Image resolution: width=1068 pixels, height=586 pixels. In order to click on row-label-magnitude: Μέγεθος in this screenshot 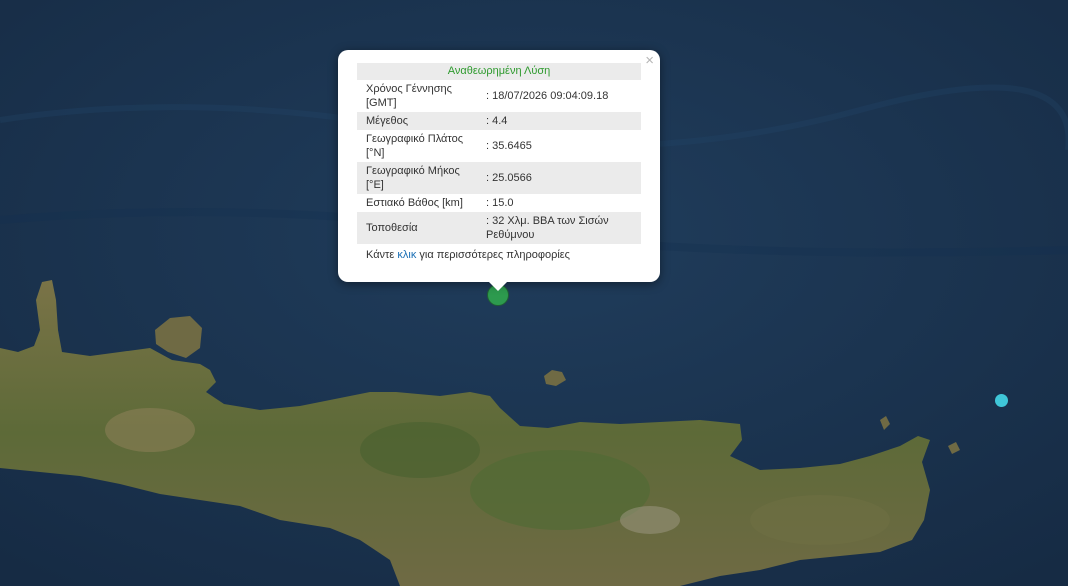, I will do `click(417, 121)`.